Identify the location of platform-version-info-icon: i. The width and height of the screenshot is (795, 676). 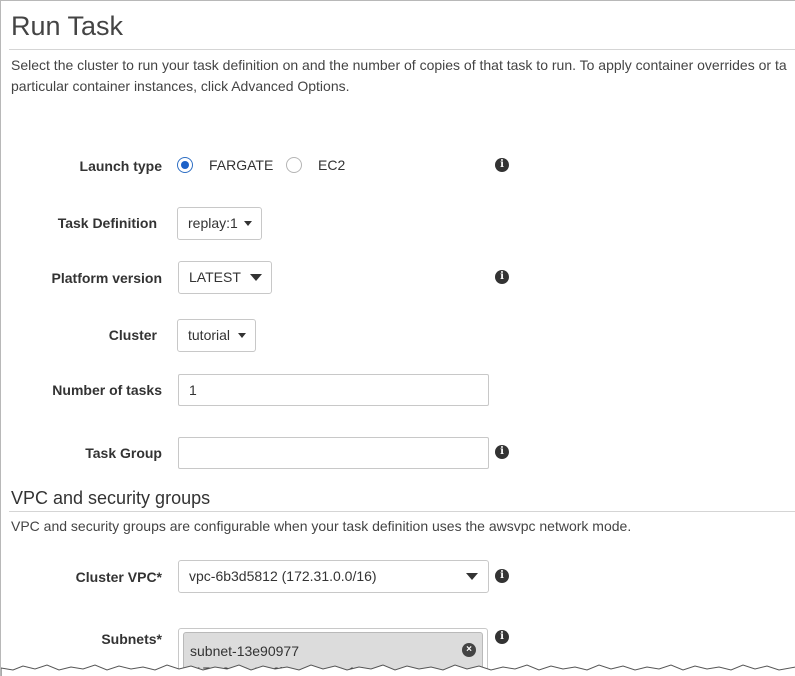
(502, 277).